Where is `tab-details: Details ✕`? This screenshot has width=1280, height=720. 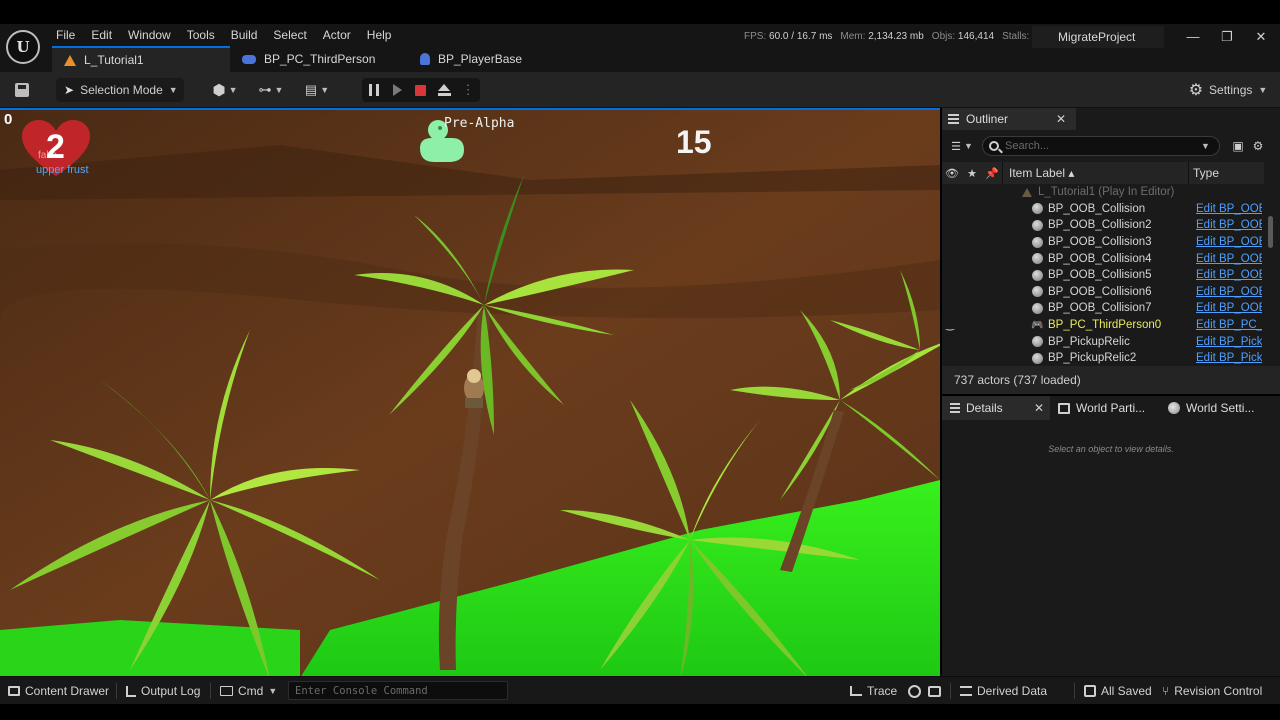 tab-details: Details ✕ is located at coordinates (996, 408).